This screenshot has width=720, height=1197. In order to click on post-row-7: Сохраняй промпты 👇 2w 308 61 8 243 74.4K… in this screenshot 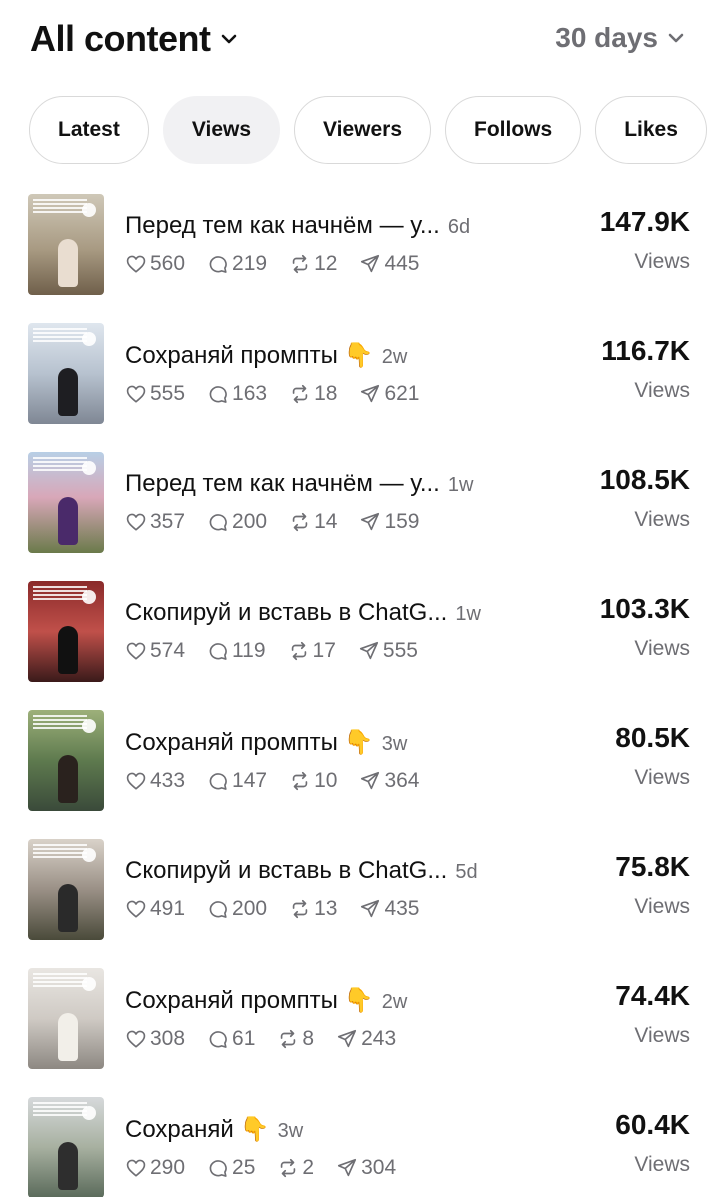, I will do `click(360, 1018)`.